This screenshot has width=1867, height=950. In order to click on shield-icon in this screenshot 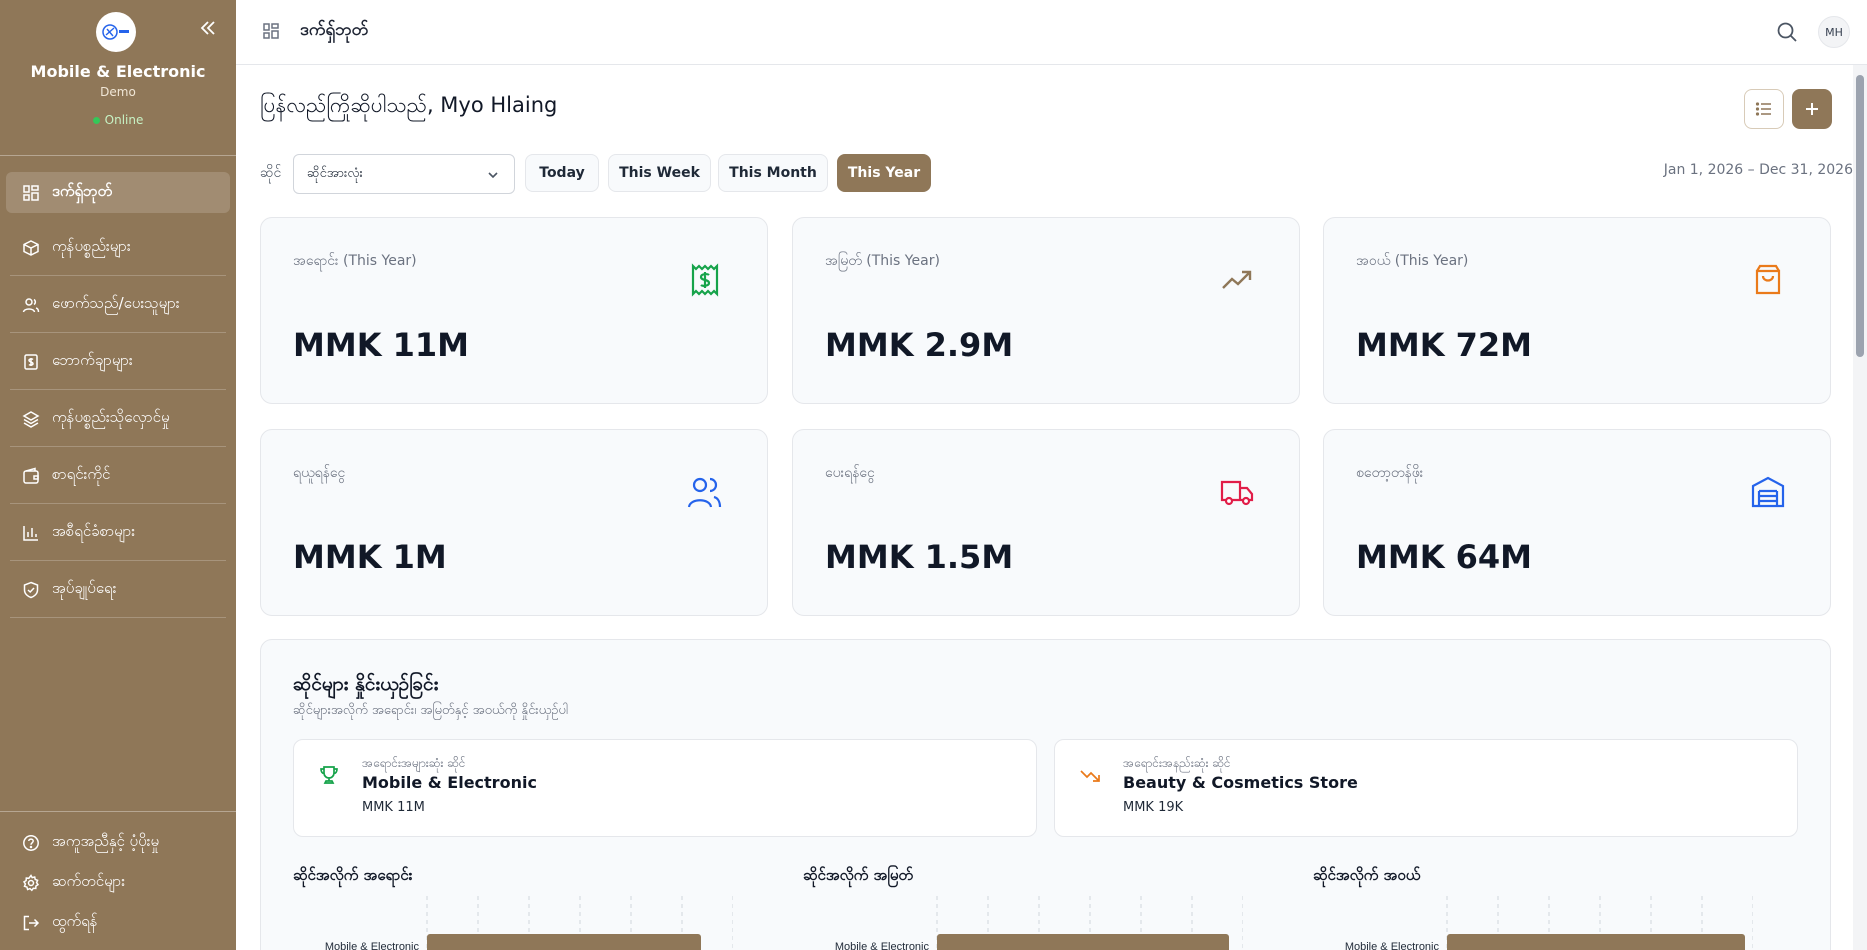, I will do `click(31, 590)`.